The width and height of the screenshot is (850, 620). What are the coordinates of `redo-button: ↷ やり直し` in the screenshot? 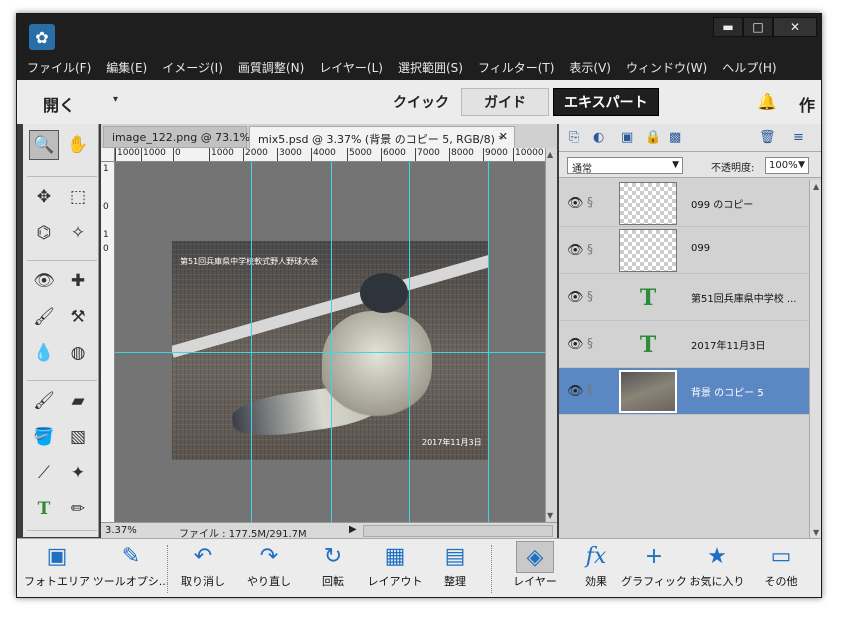 It's located at (269, 568).